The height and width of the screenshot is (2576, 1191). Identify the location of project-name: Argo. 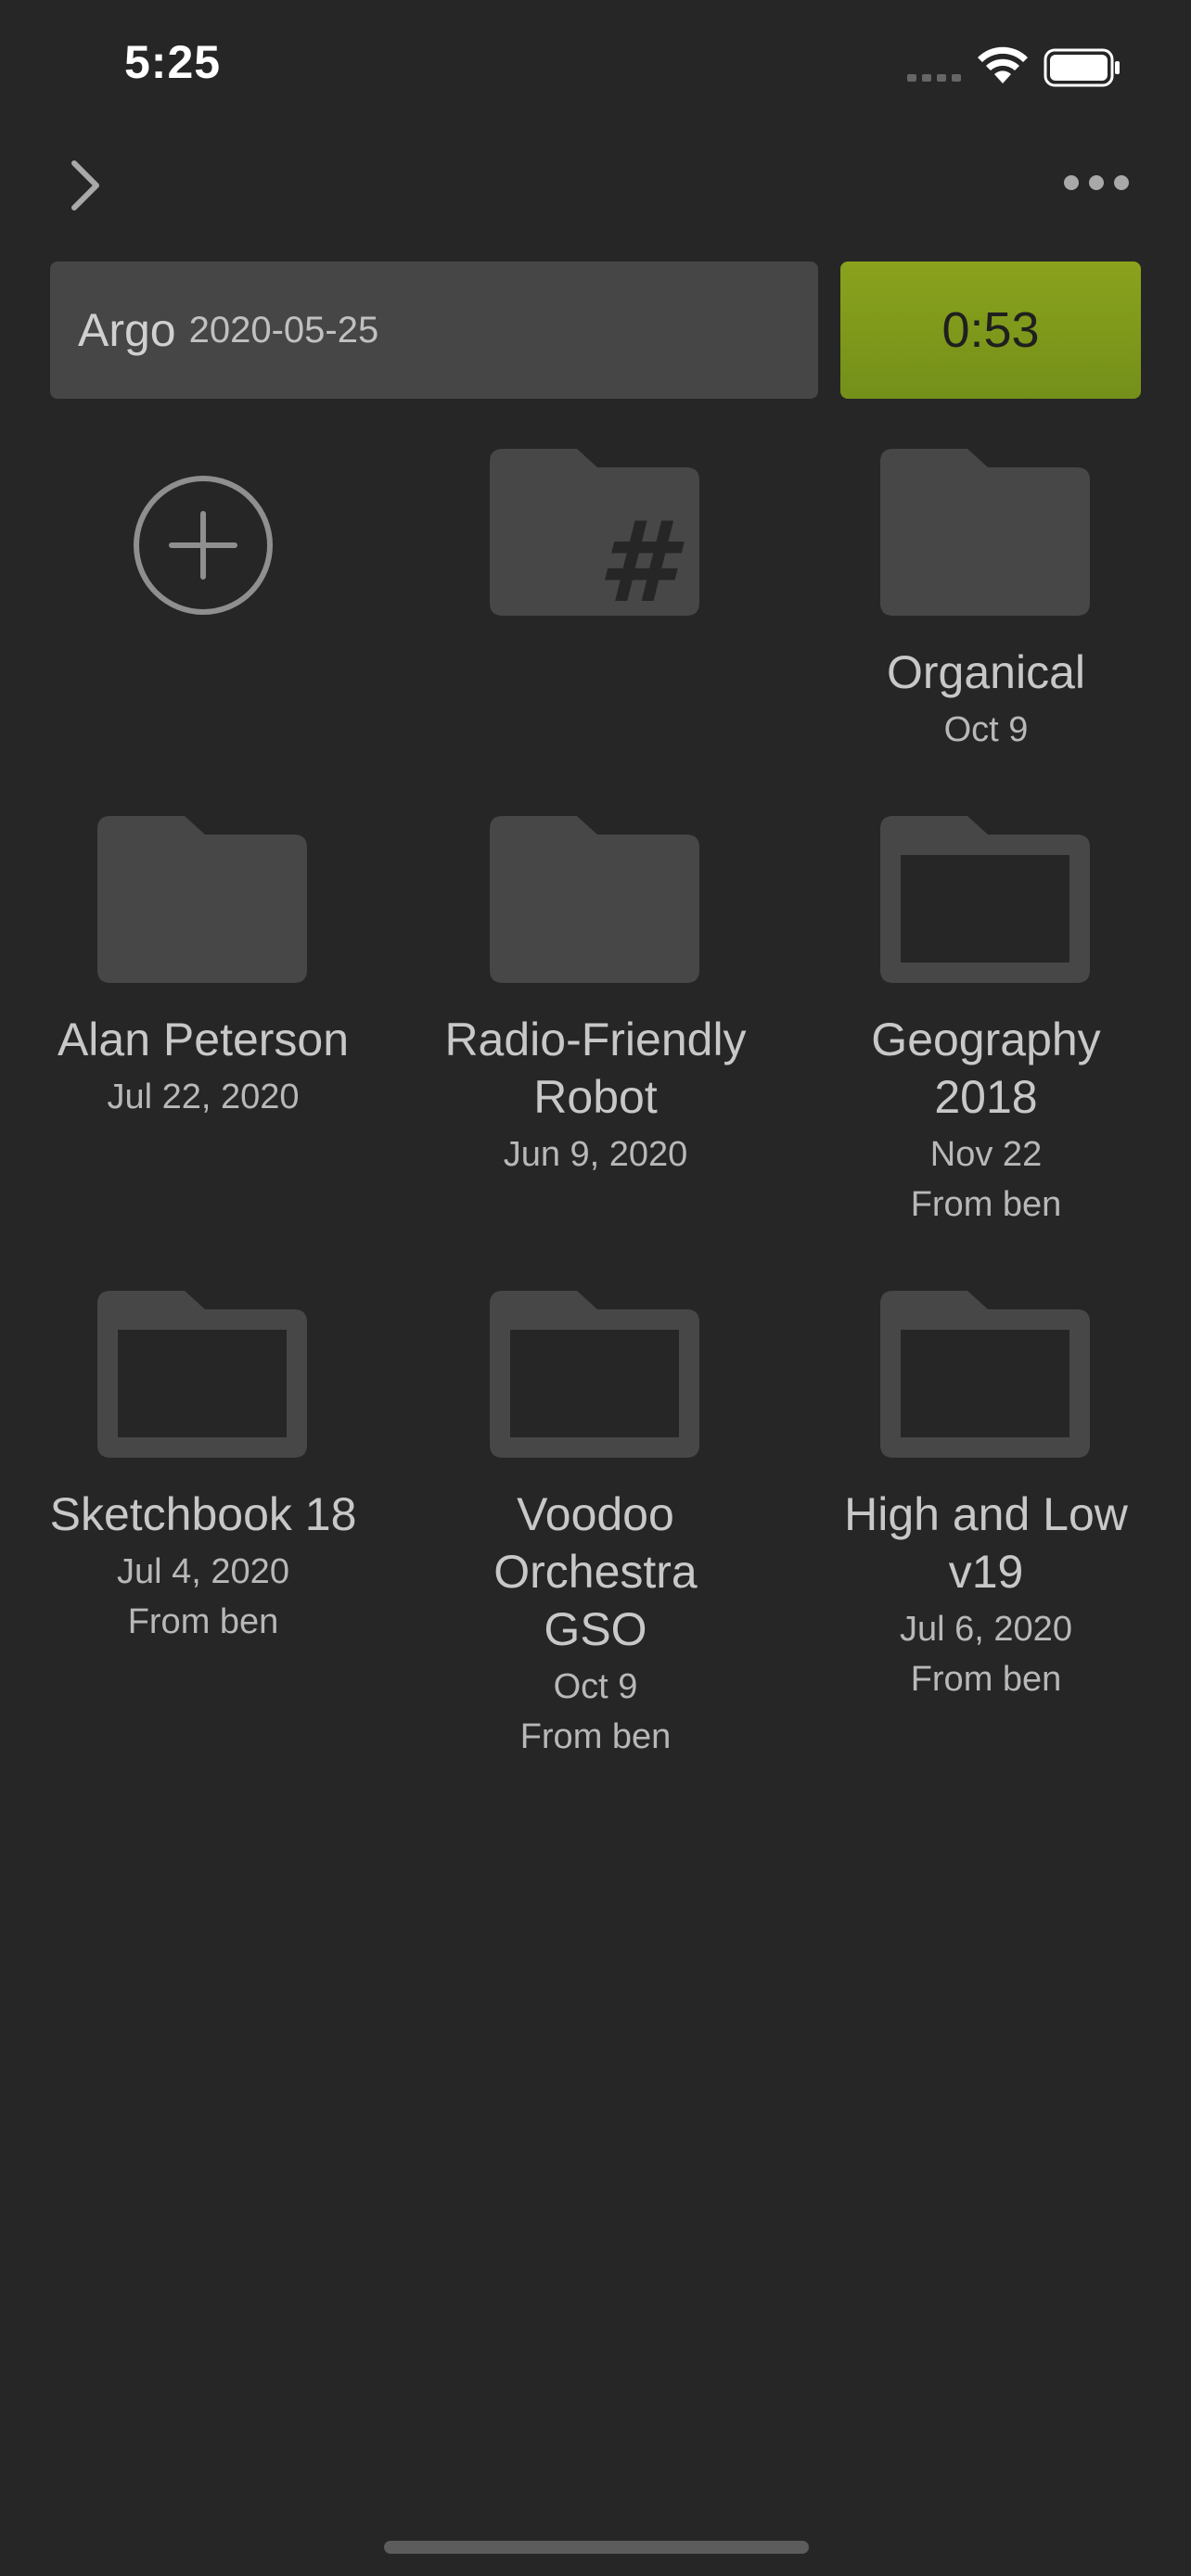
(127, 330).